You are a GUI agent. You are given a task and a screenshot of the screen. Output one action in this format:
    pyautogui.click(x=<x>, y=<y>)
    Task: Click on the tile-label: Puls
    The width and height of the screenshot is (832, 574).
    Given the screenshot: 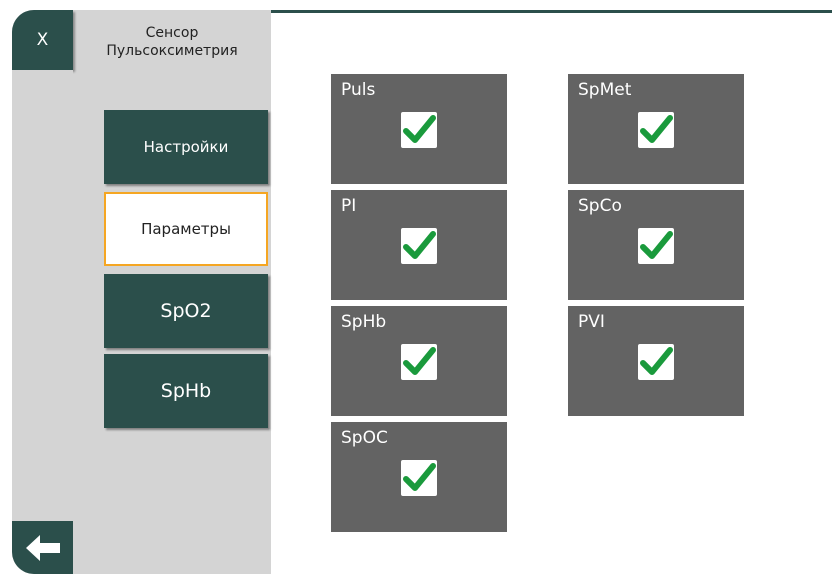 What is the action you would take?
    pyautogui.click(x=358, y=90)
    